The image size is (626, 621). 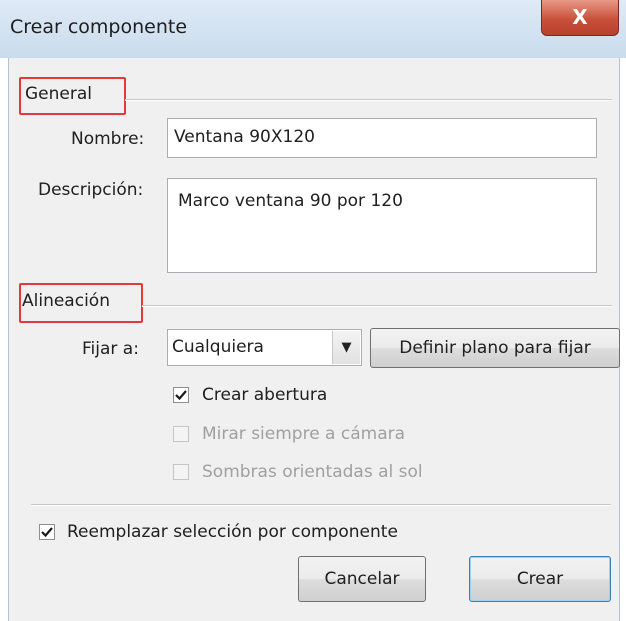 What do you see at coordinates (99, 27) in the screenshot?
I see `dialog-title: Crear componente` at bounding box center [99, 27].